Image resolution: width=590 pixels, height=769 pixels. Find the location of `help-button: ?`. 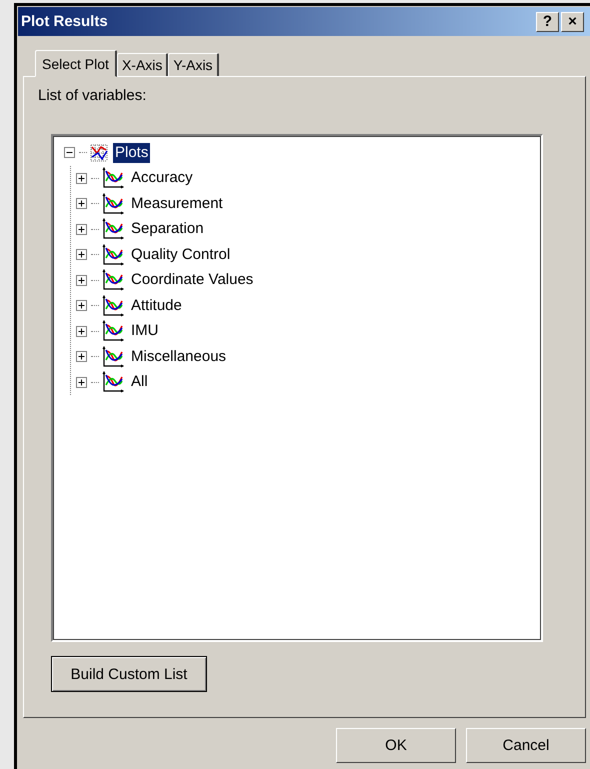

help-button: ? is located at coordinates (547, 22).